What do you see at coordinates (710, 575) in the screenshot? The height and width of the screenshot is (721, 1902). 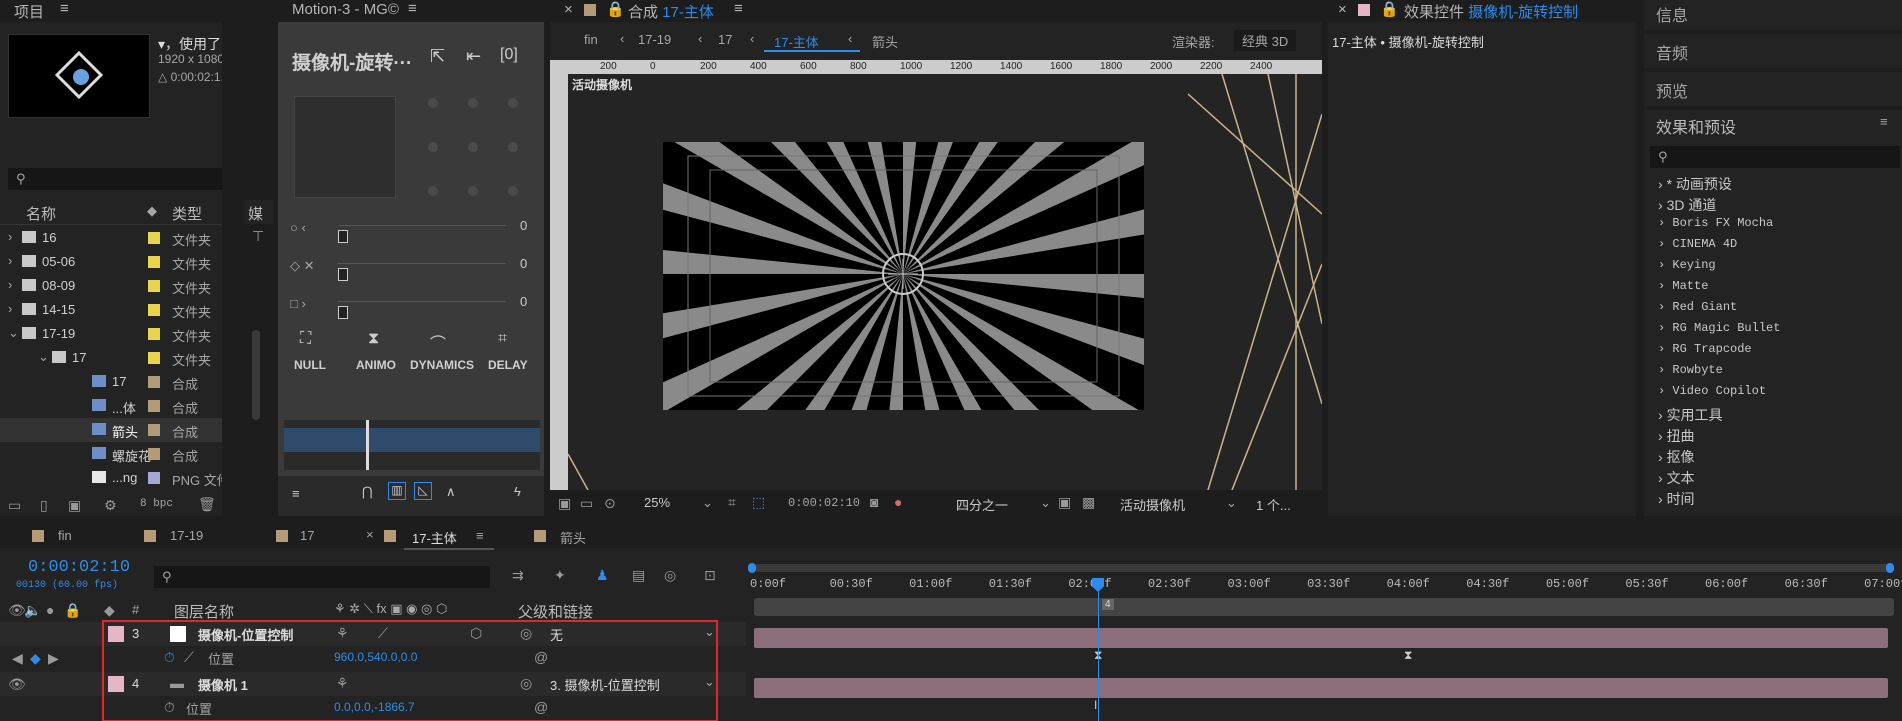 I see `graph-editor-icon: ⊡` at bounding box center [710, 575].